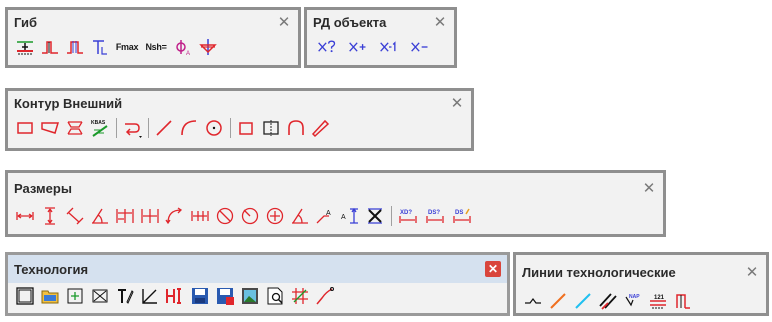  Describe the element at coordinates (327, 47) in the screenshot. I see `rd-query-button` at that location.